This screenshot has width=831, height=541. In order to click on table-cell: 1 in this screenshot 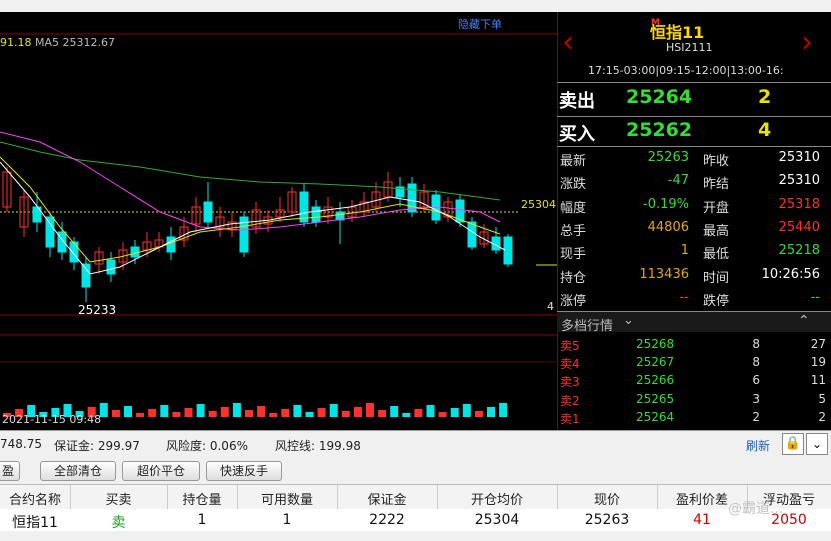, I will do `click(287, 520)`.